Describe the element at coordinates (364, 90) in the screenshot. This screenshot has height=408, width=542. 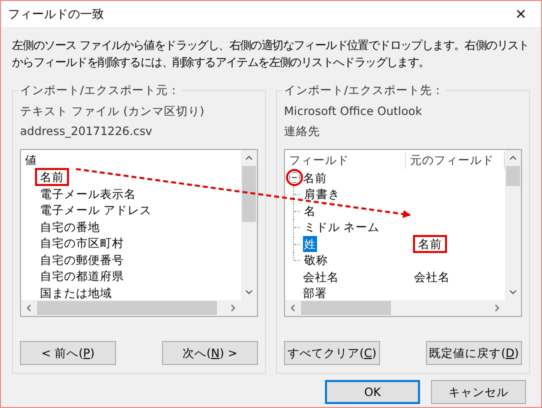
I see `group-caption: インポート/エクスポート先：` at that location.